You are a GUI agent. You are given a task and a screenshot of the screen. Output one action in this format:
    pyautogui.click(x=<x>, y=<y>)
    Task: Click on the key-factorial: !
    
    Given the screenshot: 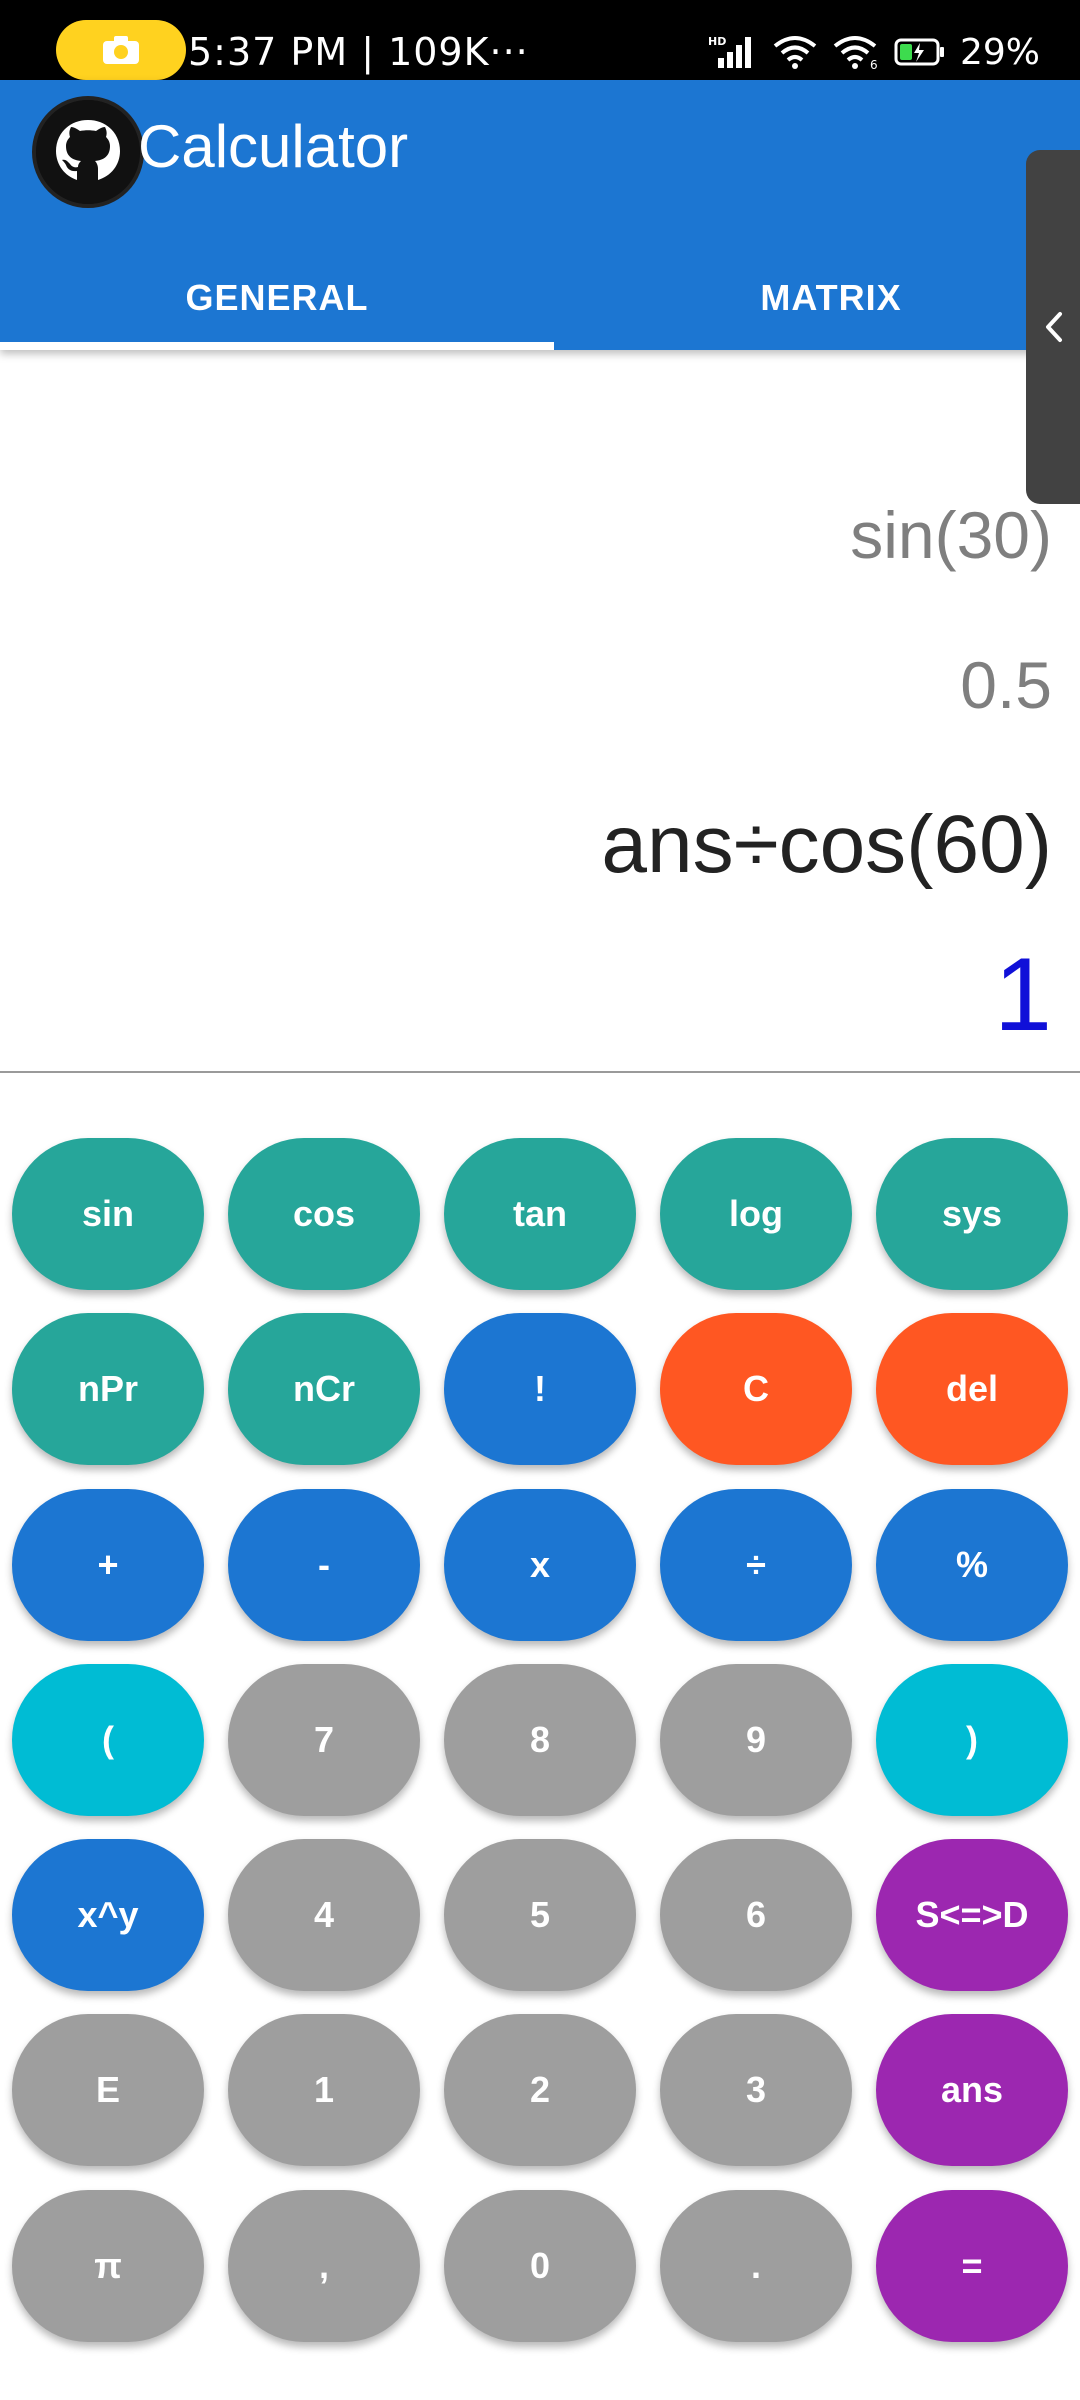 What is the action you would take?
    pyautogui.click(x=540, y=1389)
    